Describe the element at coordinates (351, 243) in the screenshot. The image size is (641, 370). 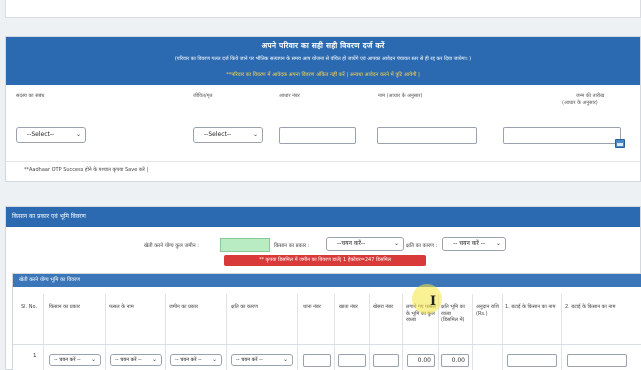
I see `farmer-type-select-value: --चयन करें--` at that location.